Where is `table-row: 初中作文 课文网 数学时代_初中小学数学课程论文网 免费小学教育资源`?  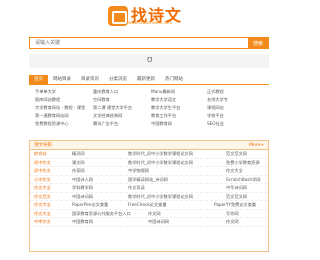 table-row: 初中作文 课文网 数学时代_初中小学数学课程论文网 免费小学教育资源 is located at coordinates (149, 163).